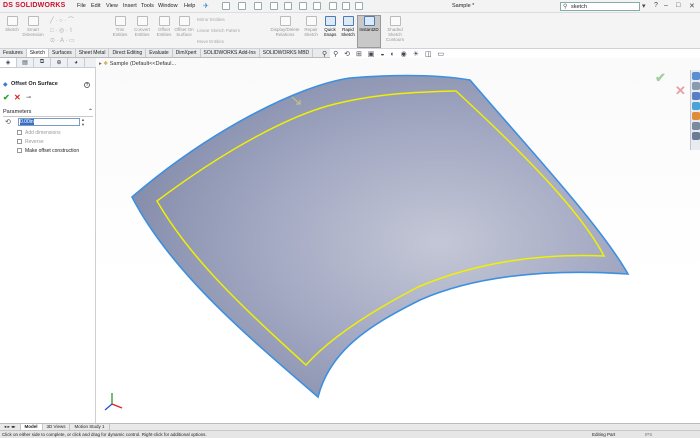 The image size is (700, 438). What do you see at coordinates (81, 6) in the screenshot?
I see `menu-file: File` at bounding box center [81, 6].